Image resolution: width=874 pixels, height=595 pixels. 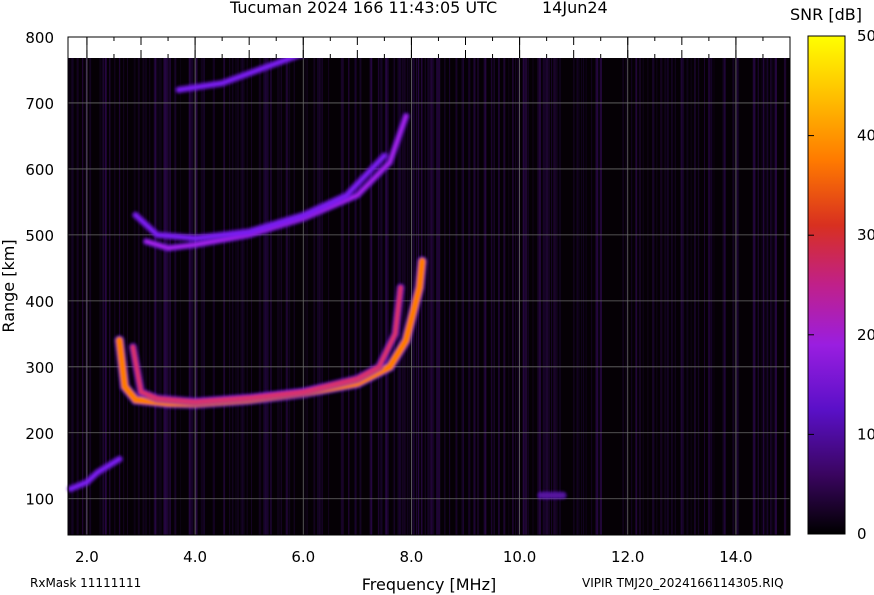 What do you see at coordinates (683, 583) in the screenshot?
I see `file-name-label: VIPIR TMJ20_2024166114305.RIQ` at bounding box center [683, 583].